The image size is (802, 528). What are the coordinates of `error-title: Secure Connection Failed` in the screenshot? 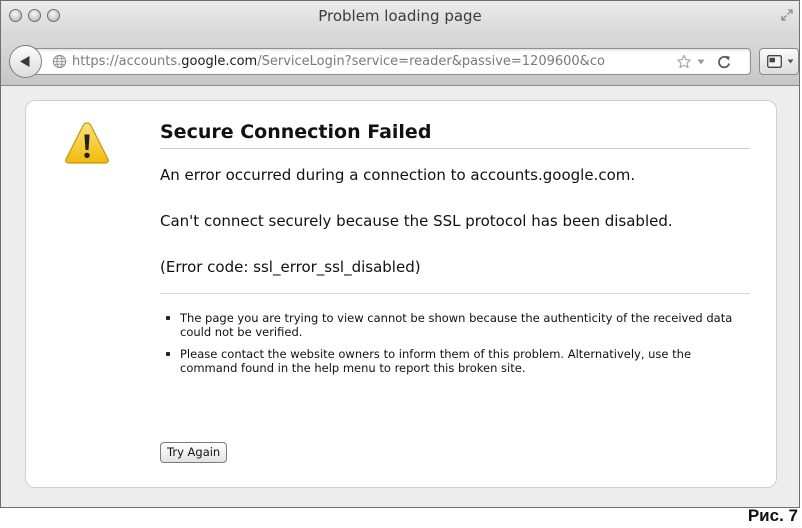 It's located at (296, 132).